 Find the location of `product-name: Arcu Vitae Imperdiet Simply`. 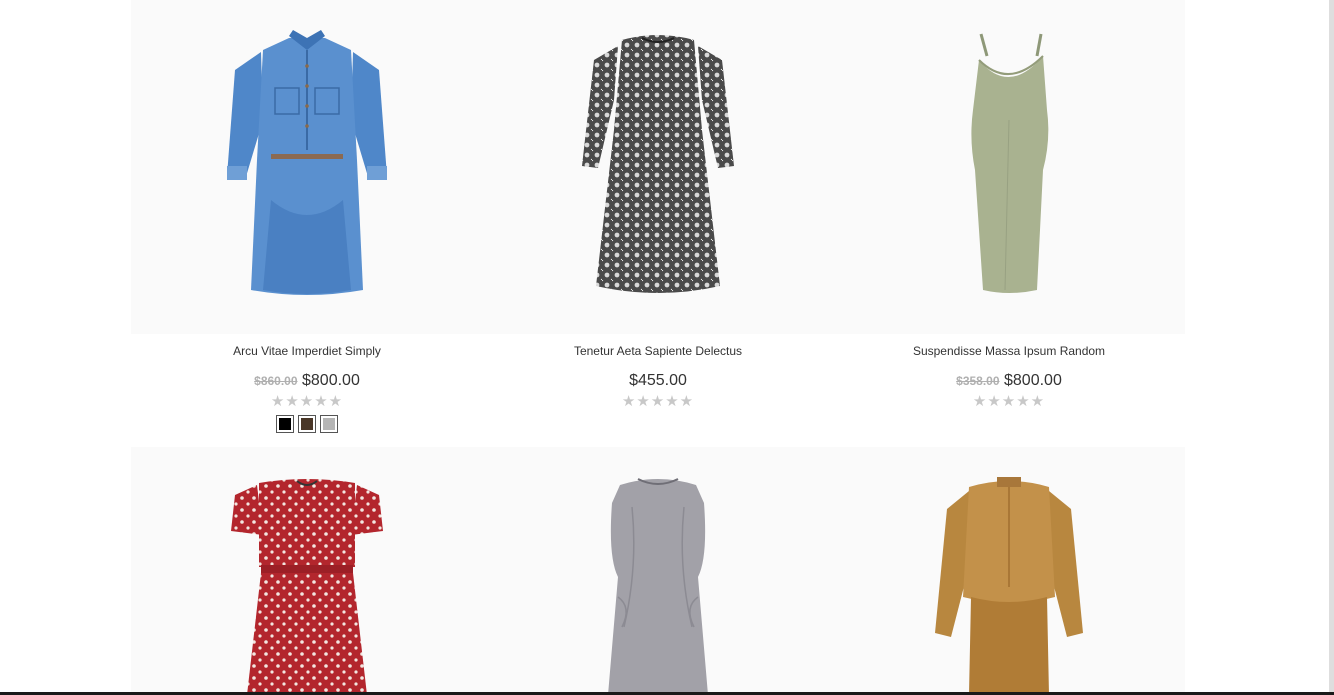

product-name: Arcu Vitae Imperdiet Simply is located at coordinates (307, 351).